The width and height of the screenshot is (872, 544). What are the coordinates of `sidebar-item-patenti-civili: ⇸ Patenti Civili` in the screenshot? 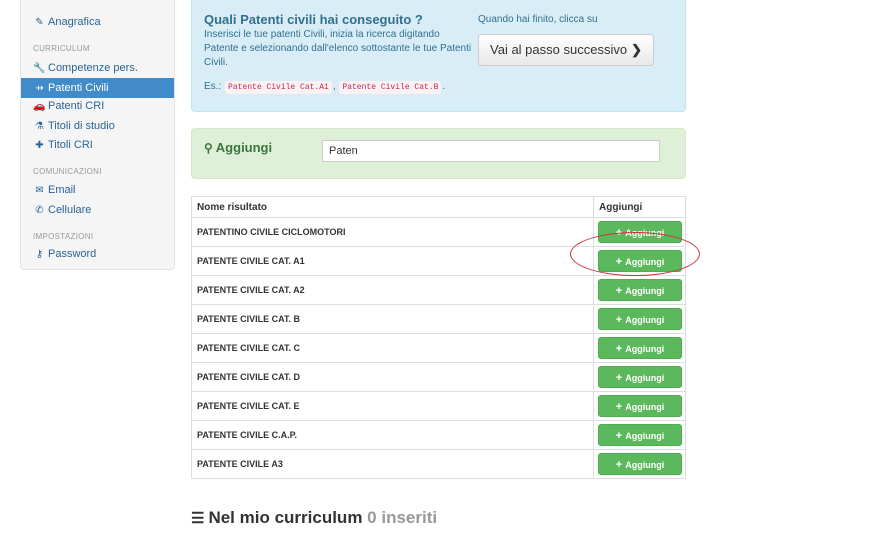 It's located at (97, 88).